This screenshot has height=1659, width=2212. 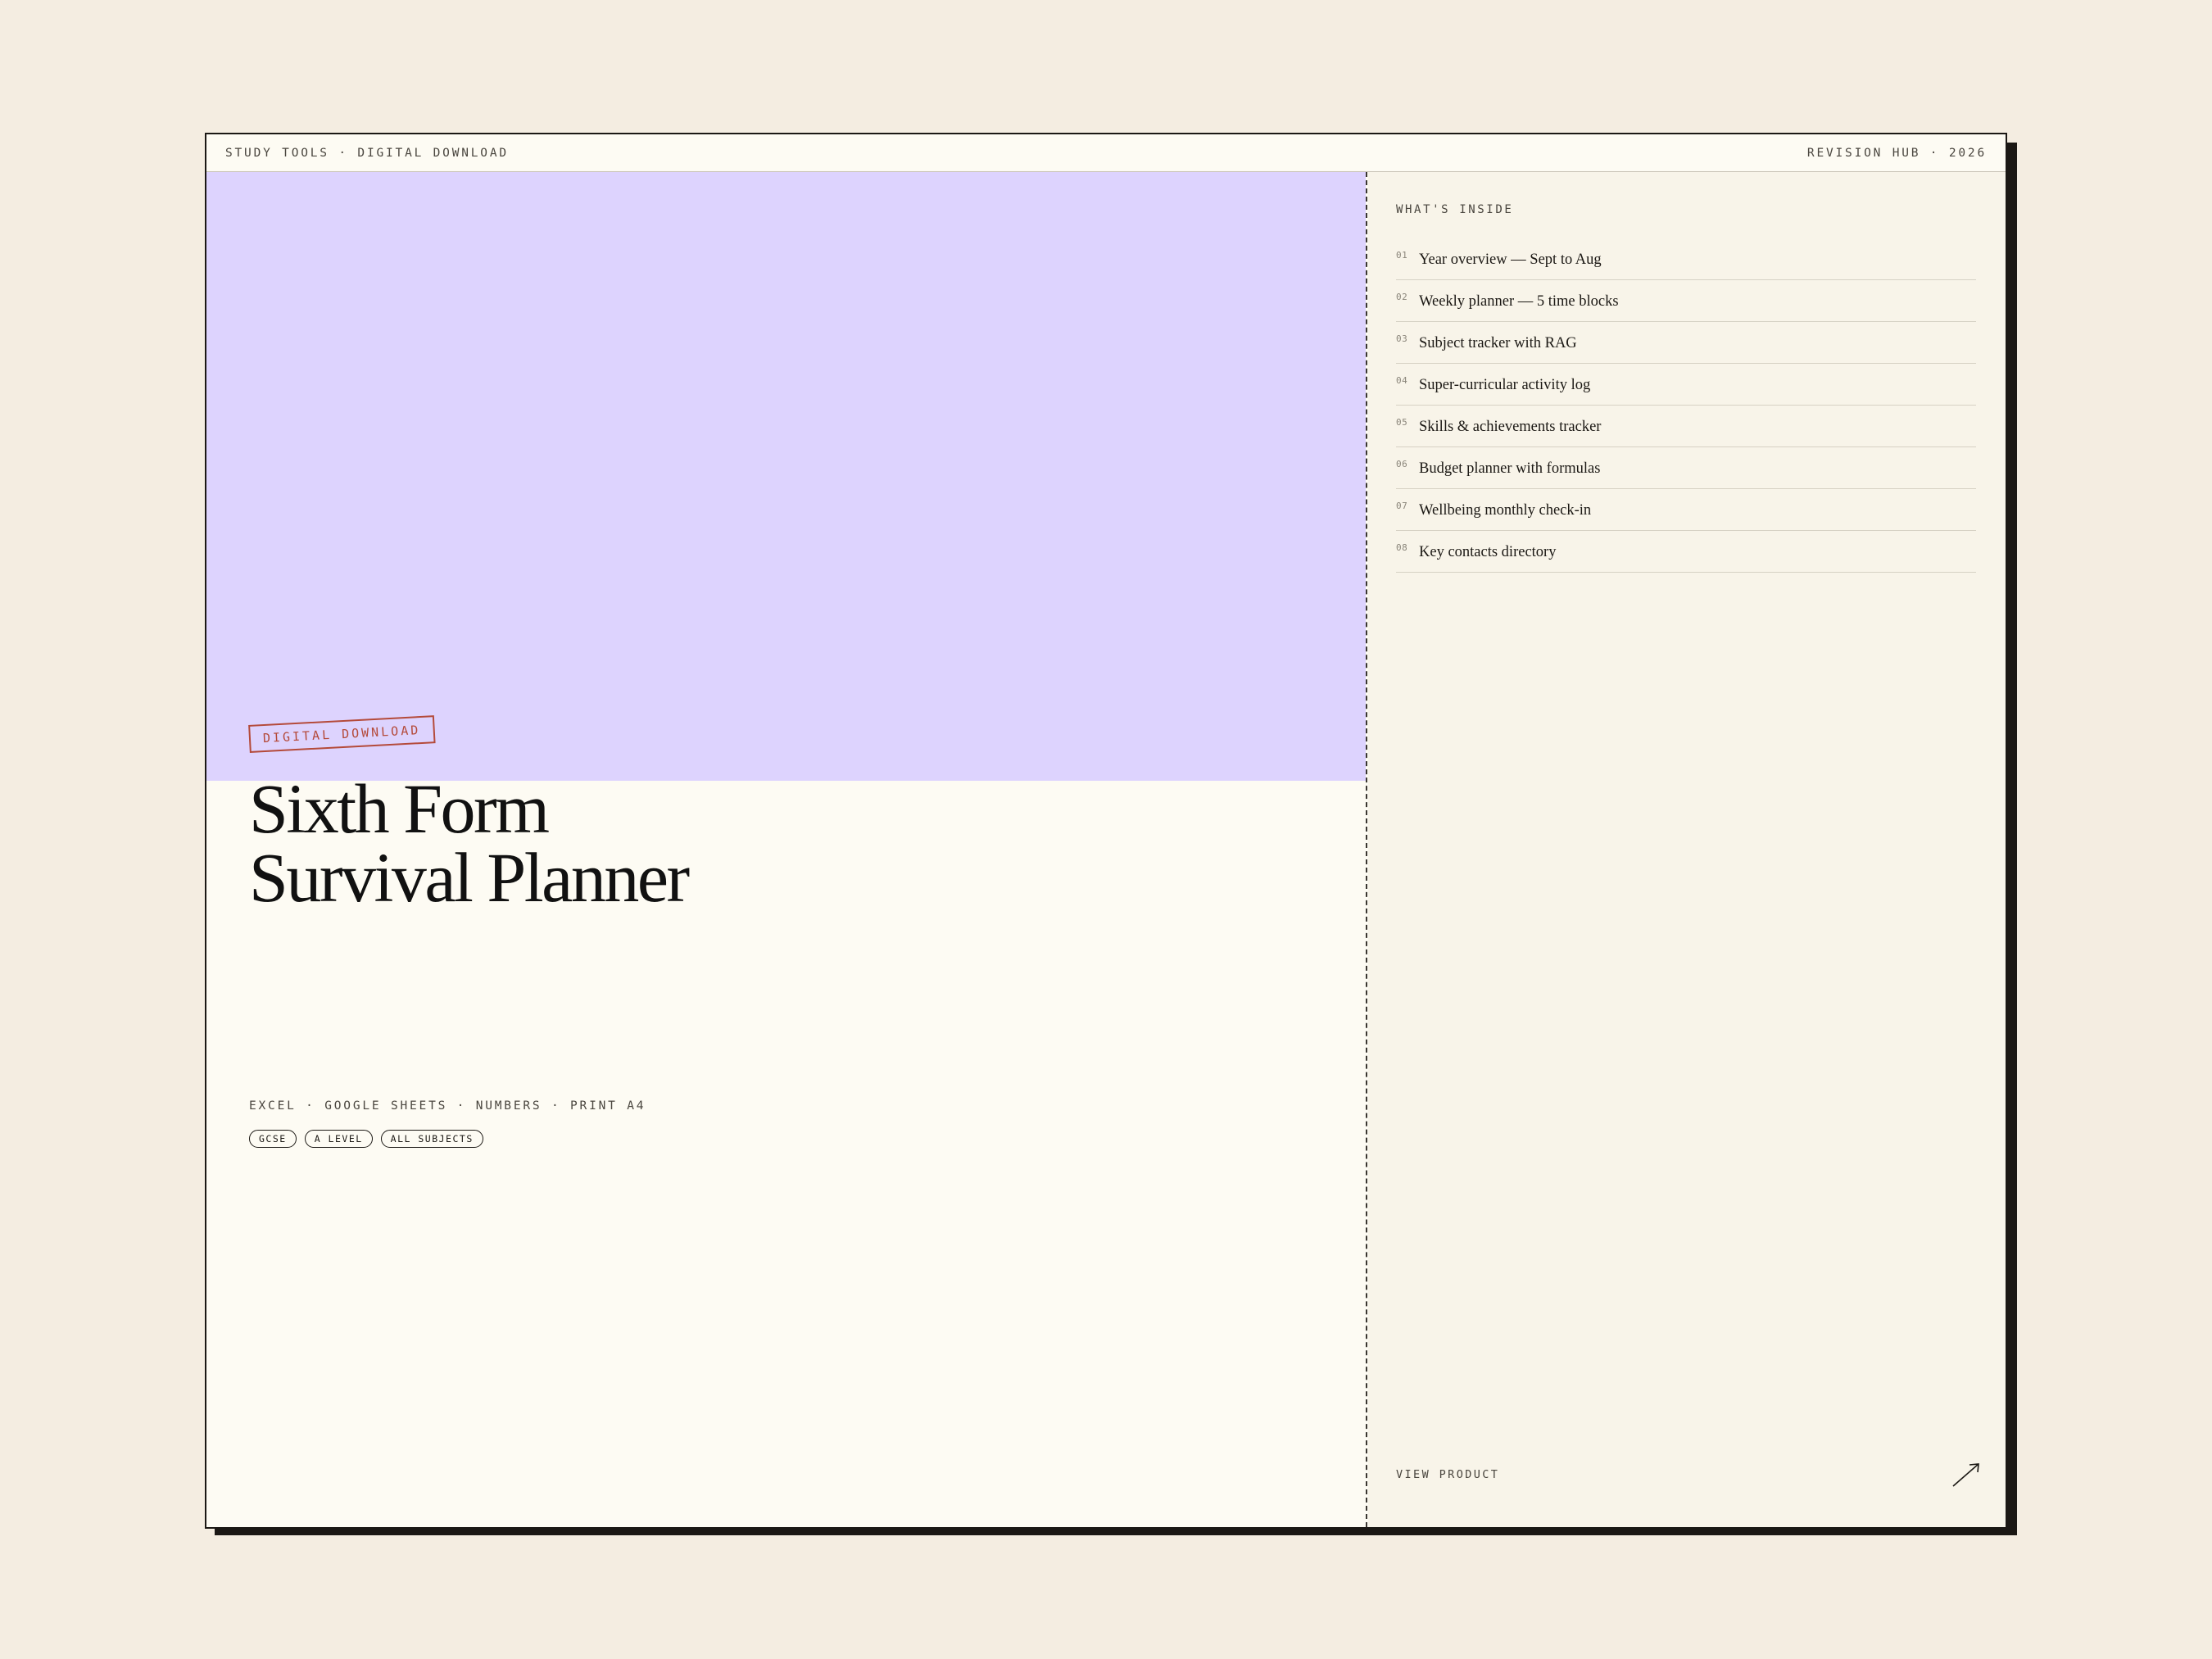 I want to click on item-label: Wellbeing monthly check-in, so click(x=1505, y=510).